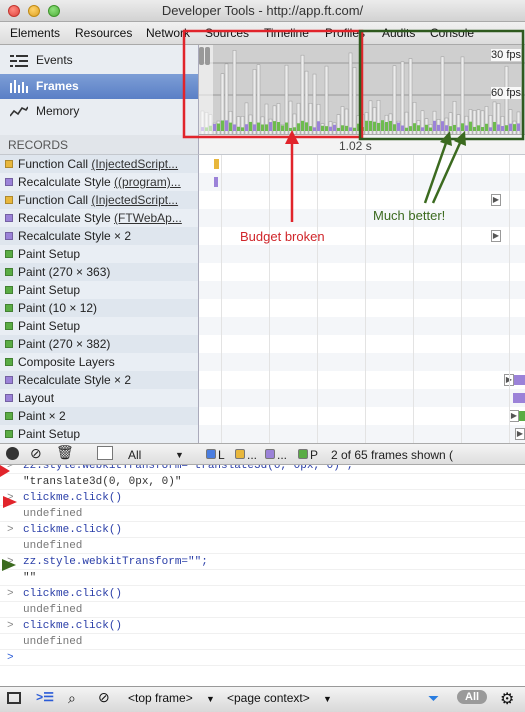 Image resolution: width=525 pixels, height=712 pixels. Describe the element at coordinates (262, 498) in the screenshot. I see `console-line: > clickme.click()` at that location.